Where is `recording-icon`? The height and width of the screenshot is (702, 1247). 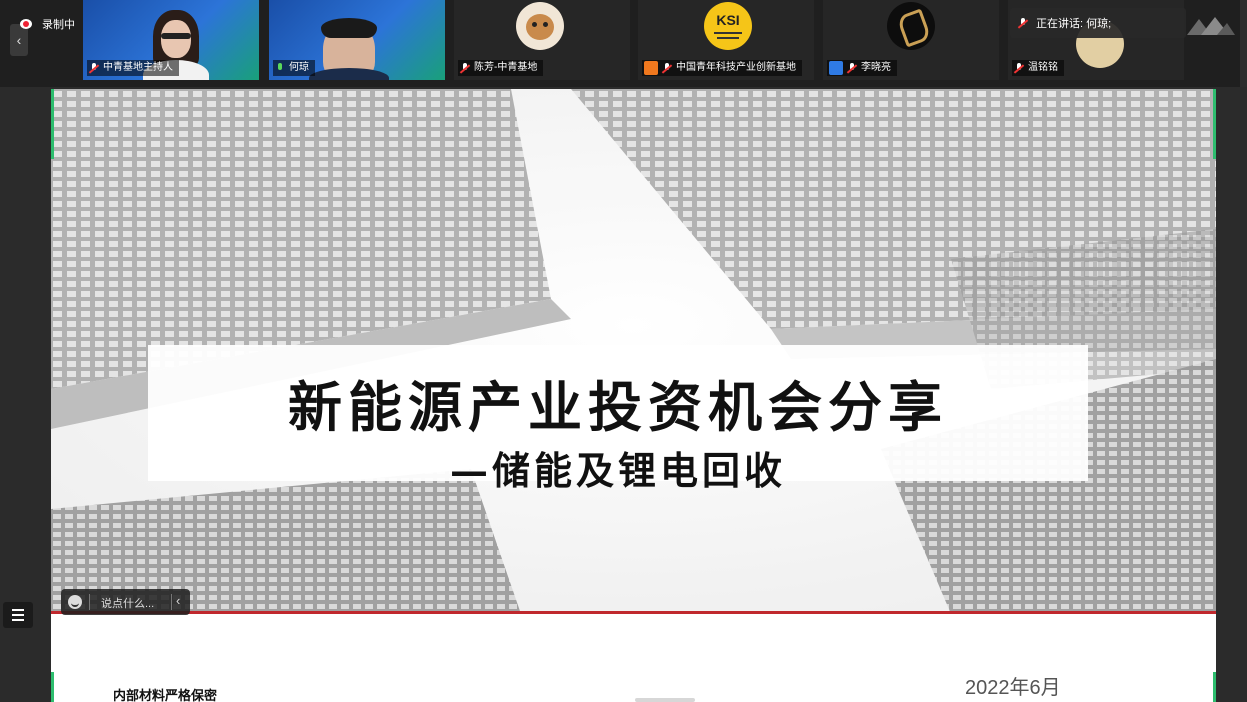 recording-icon is located at coordinates (26, 24).